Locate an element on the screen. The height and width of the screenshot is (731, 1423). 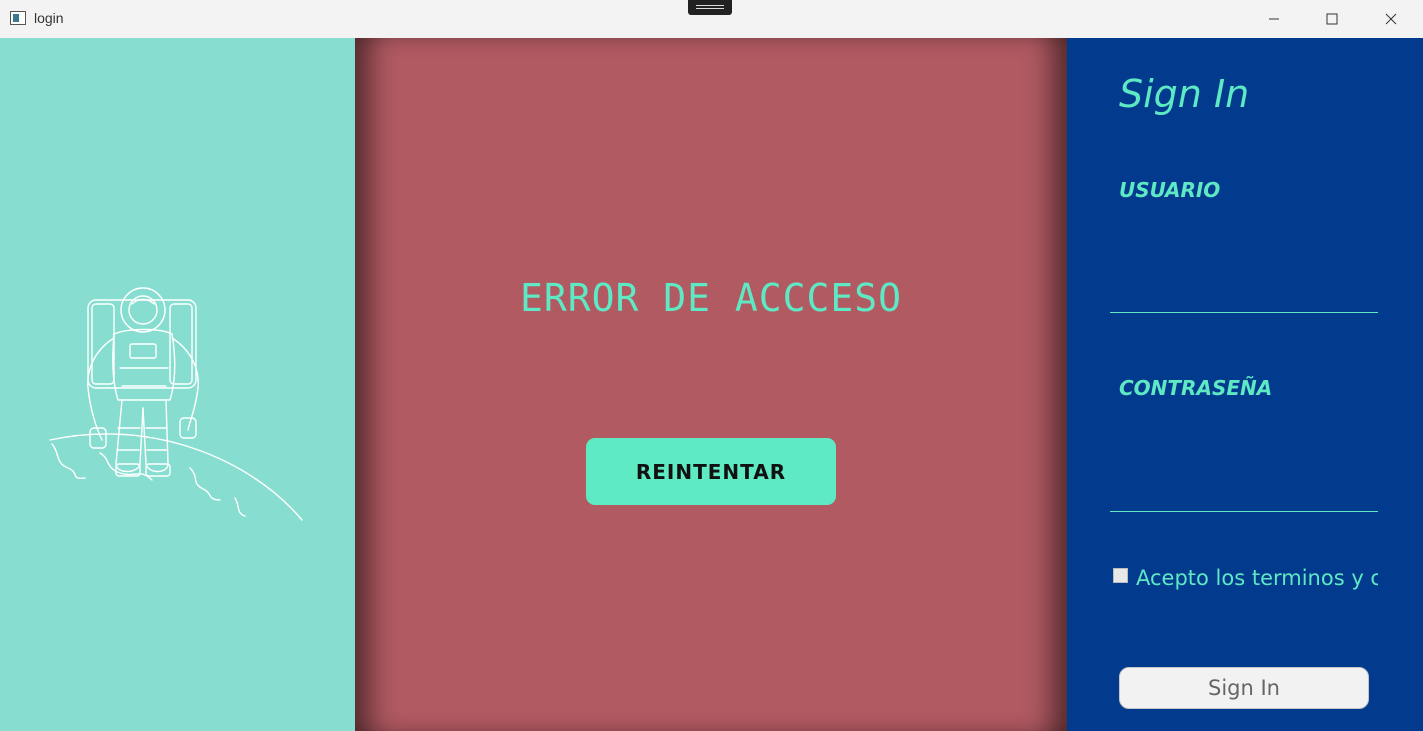
error-title: ERROR DE ACCCESO is located at coordinates (711, 298).